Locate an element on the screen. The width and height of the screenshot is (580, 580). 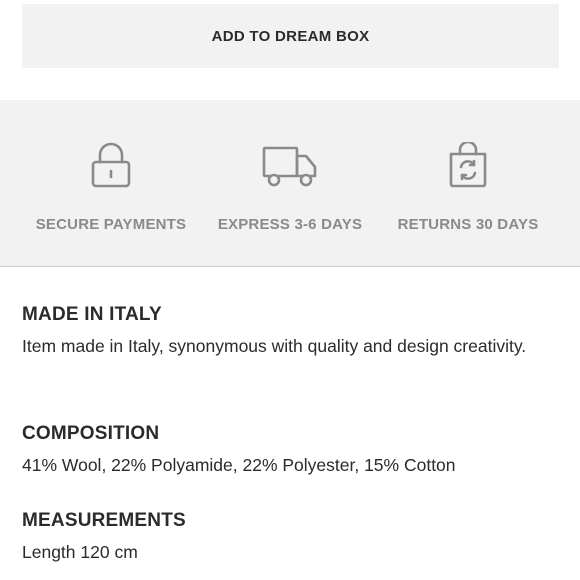
feature-label: RETURNS 30 DAYS is located at coordinates (468, 224).